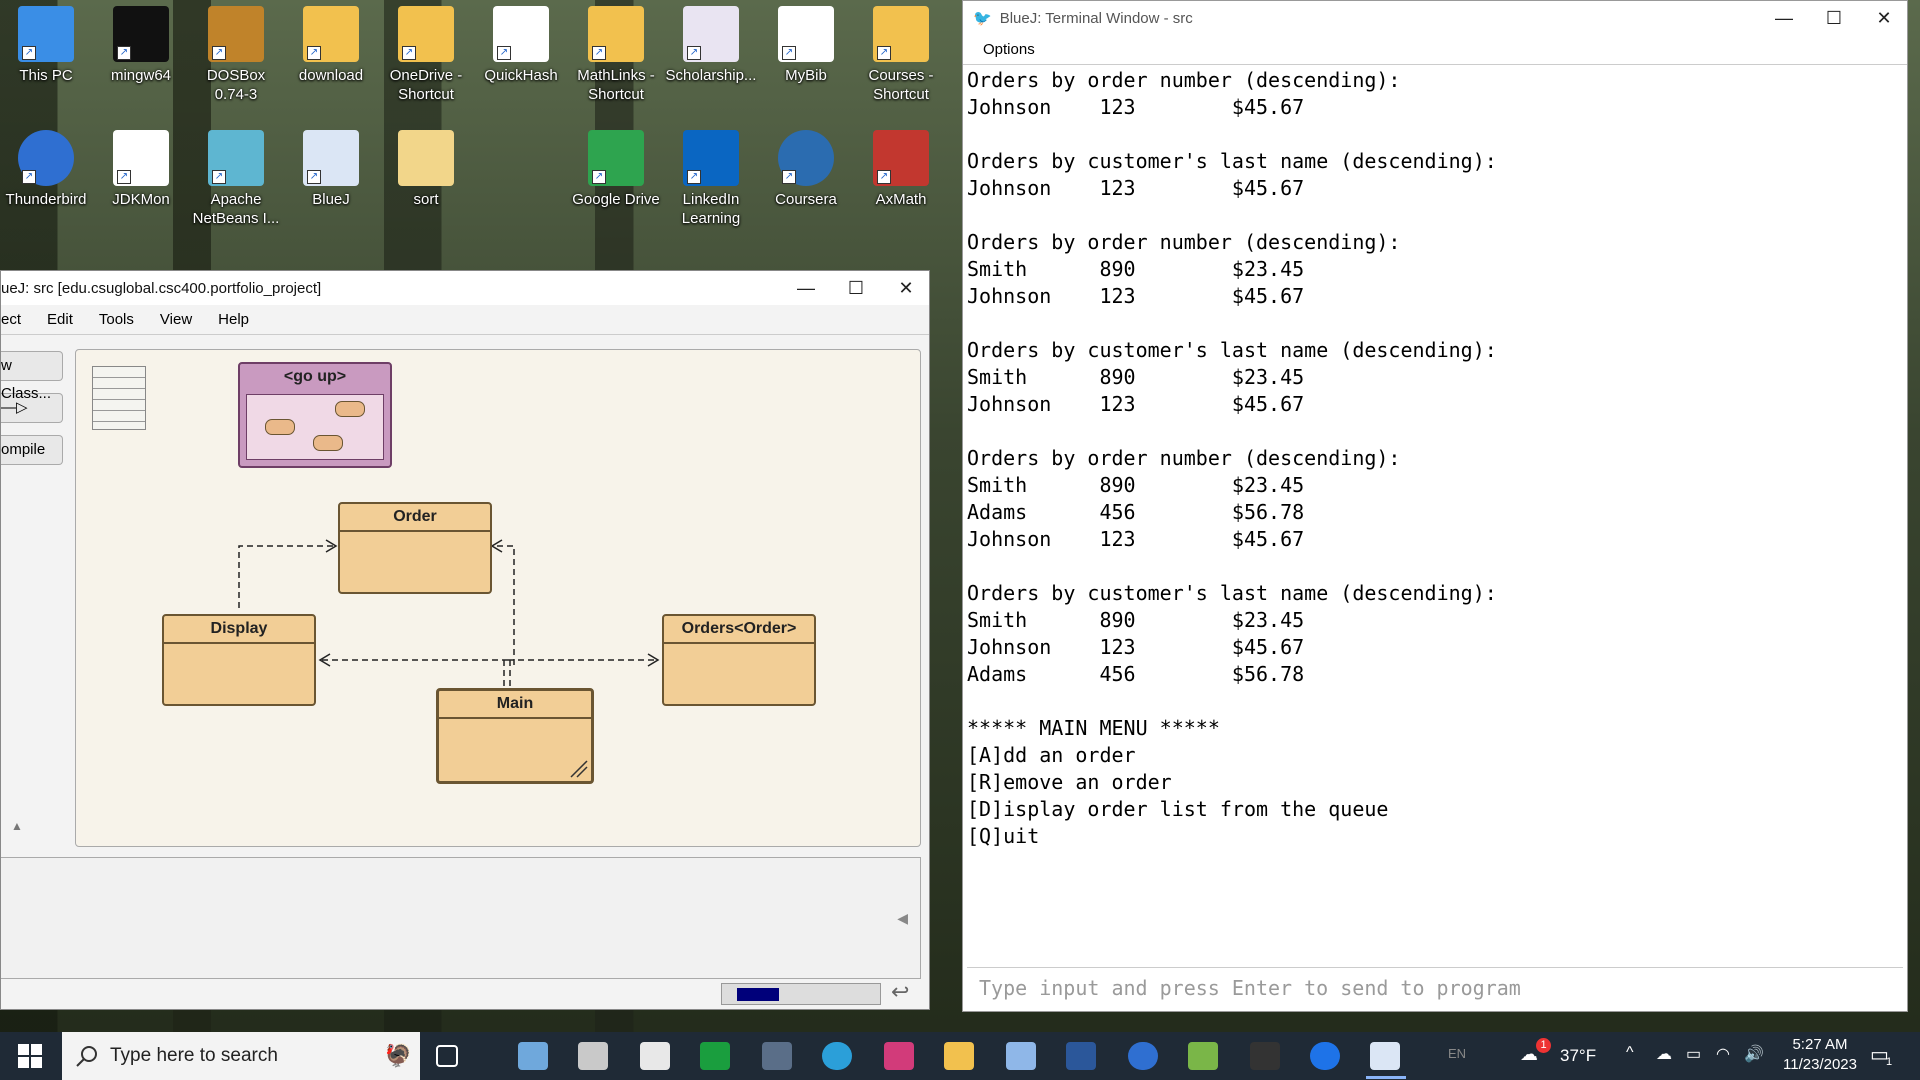 This screenshot has height=1080, width=1920. I want to click on desktop-icon-axmath: ↗ AxMath, so click(901, 169).